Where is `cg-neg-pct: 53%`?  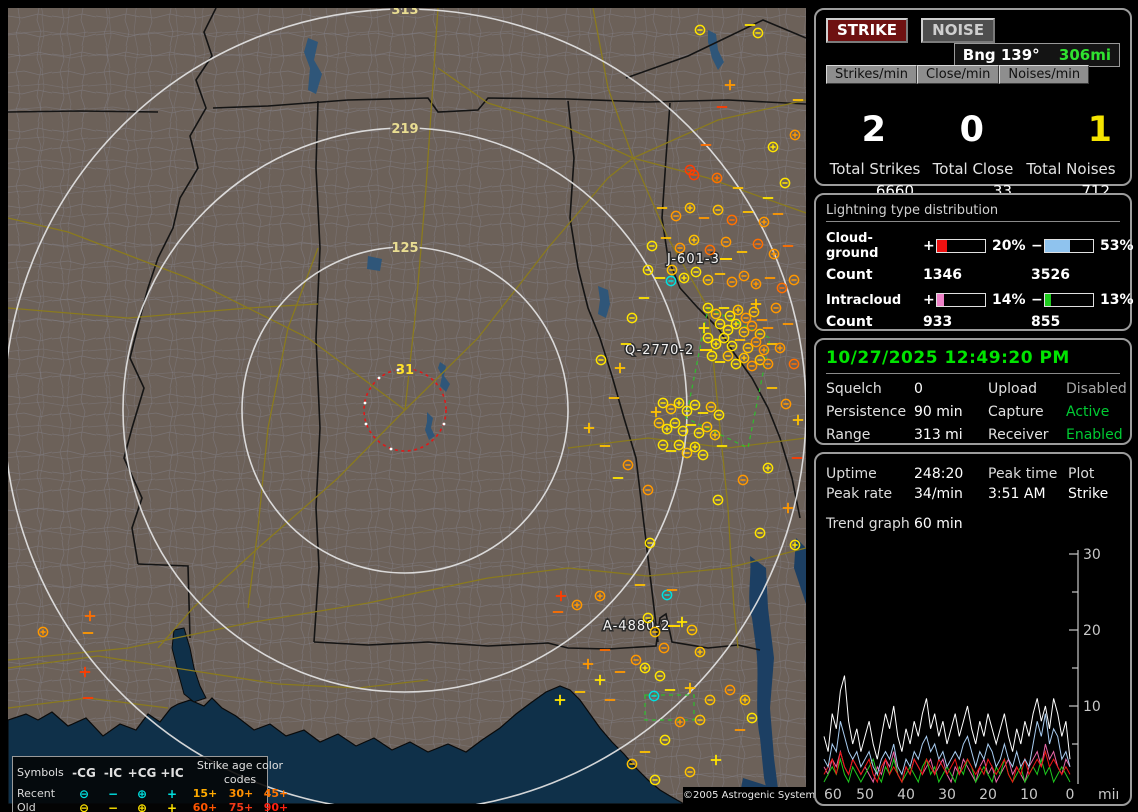 cg-neg-pct: 53% is located at coordinates (1117, 246).